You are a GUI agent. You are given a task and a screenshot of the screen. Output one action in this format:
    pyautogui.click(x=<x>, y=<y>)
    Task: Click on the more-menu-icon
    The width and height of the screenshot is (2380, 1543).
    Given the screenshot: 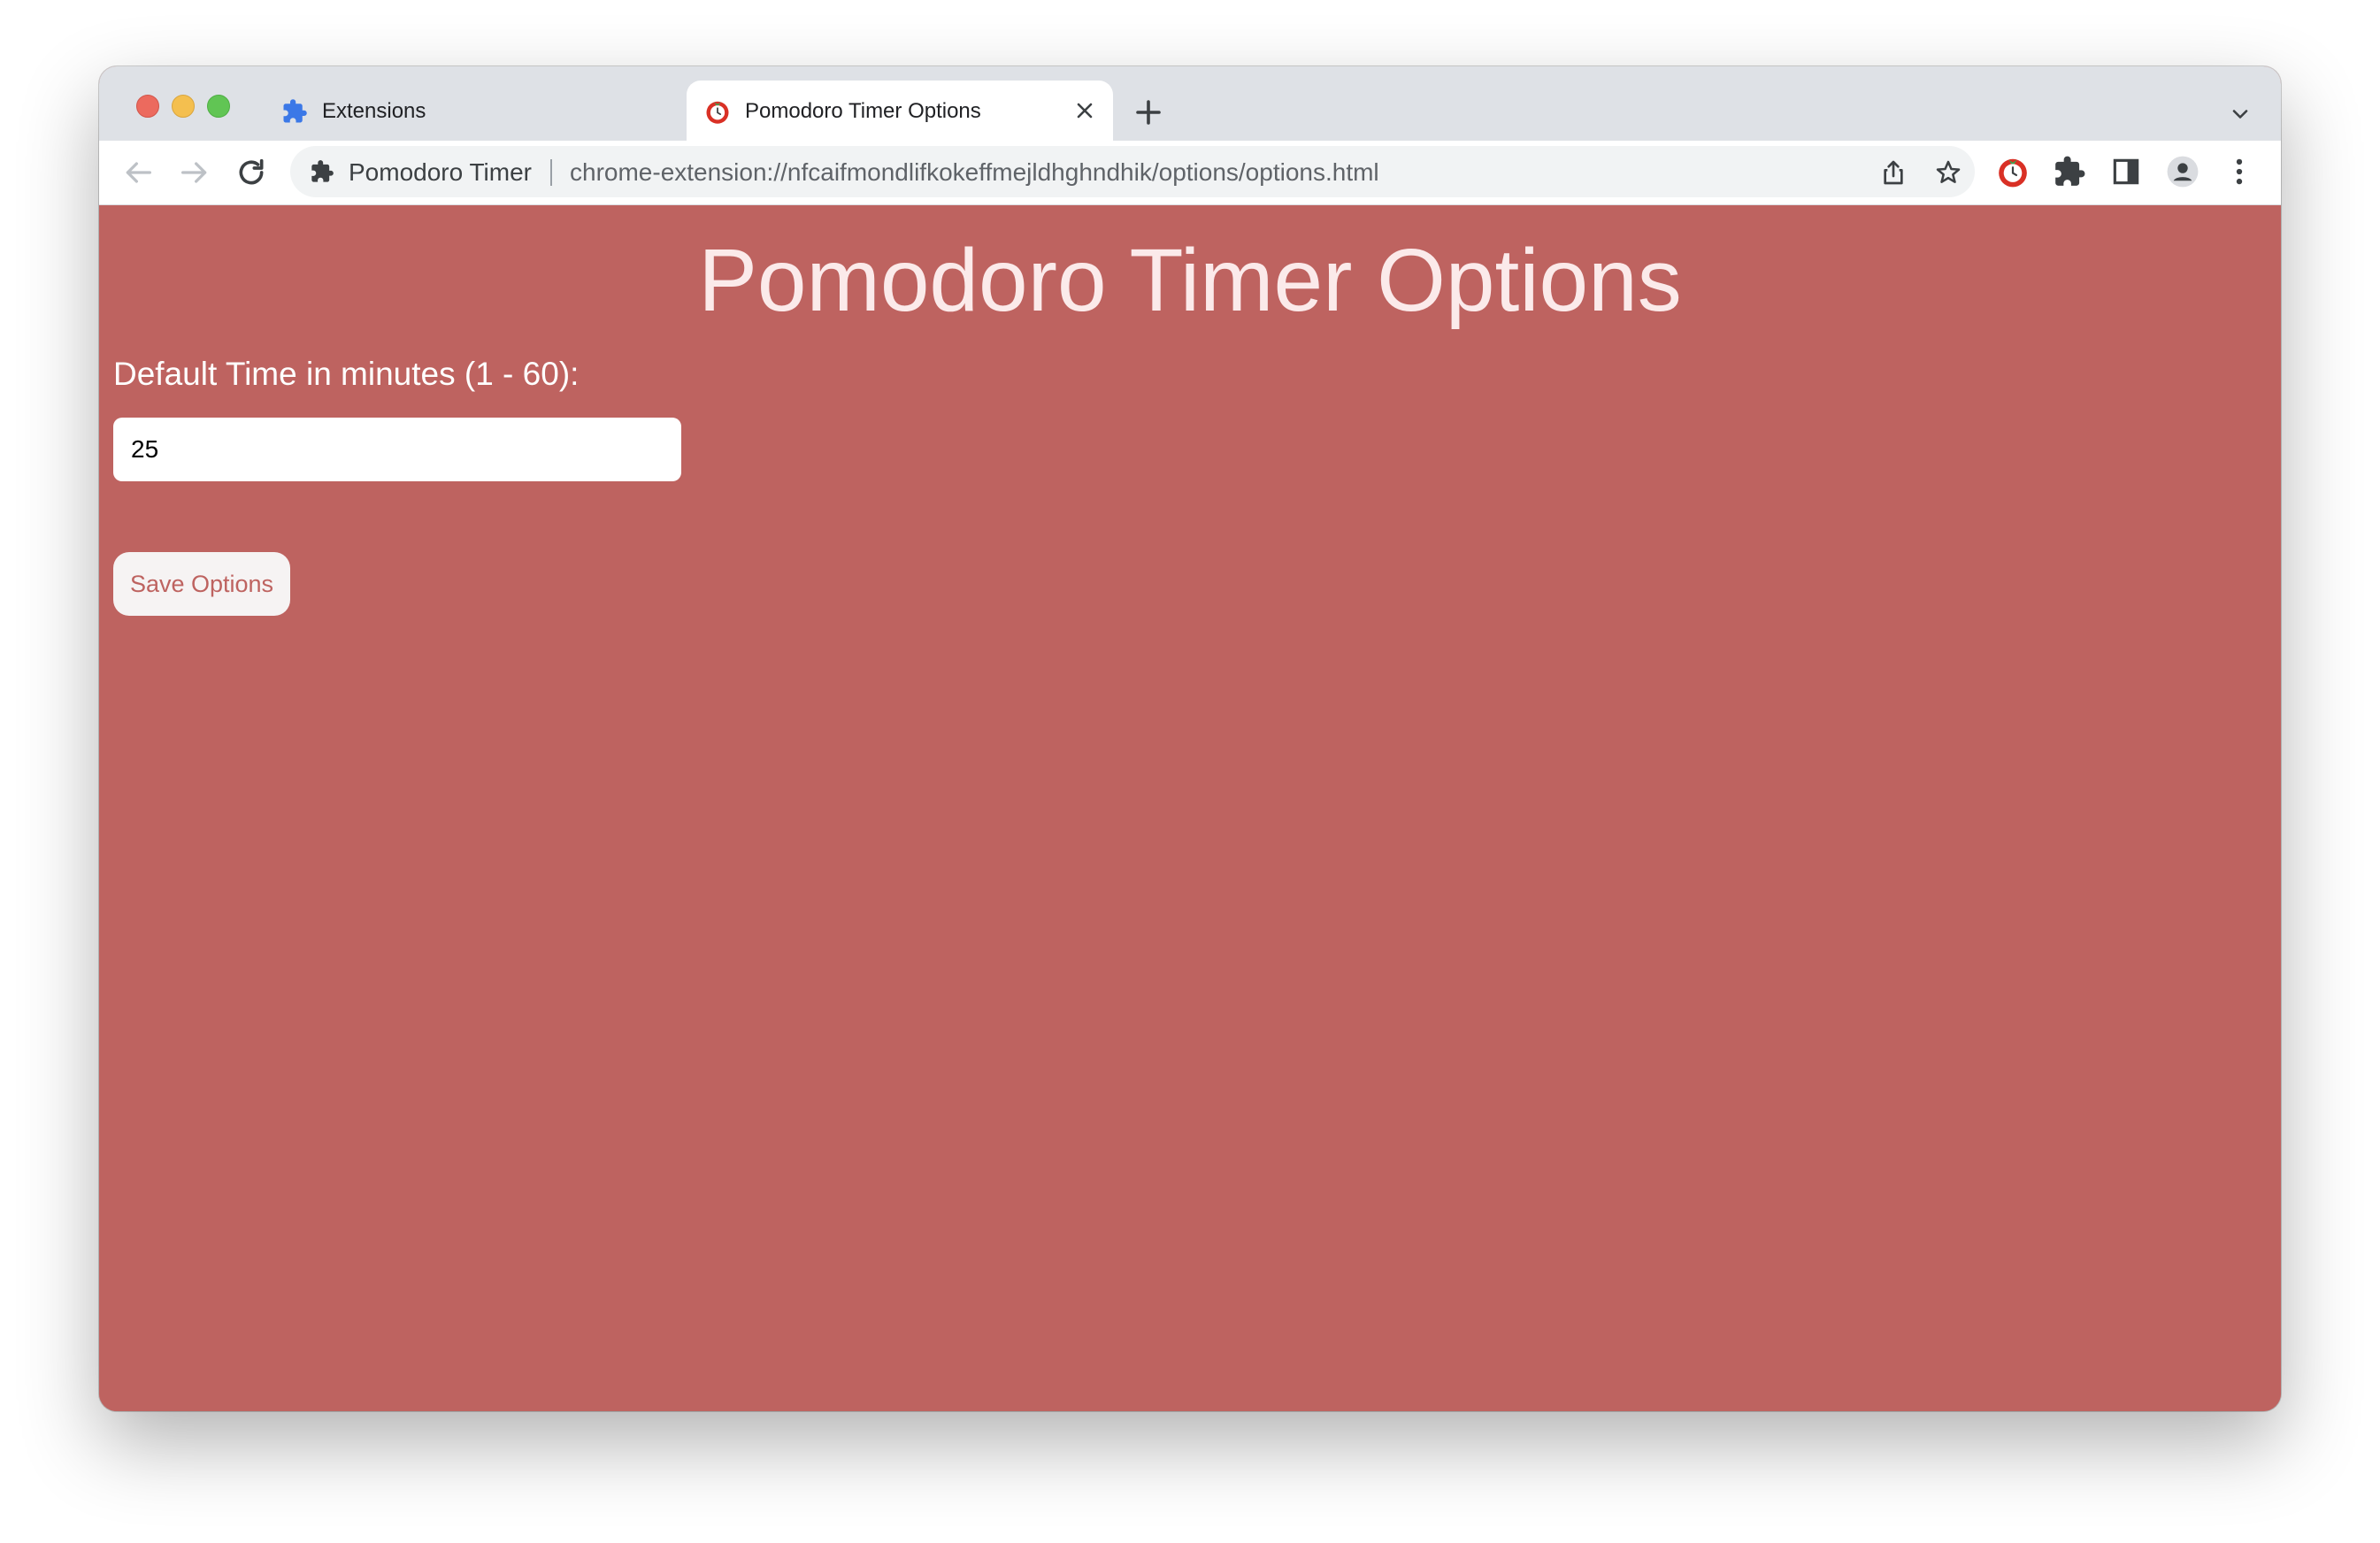 What is the action you would take?
    pyautogui.click(x=2239, y=172)
    